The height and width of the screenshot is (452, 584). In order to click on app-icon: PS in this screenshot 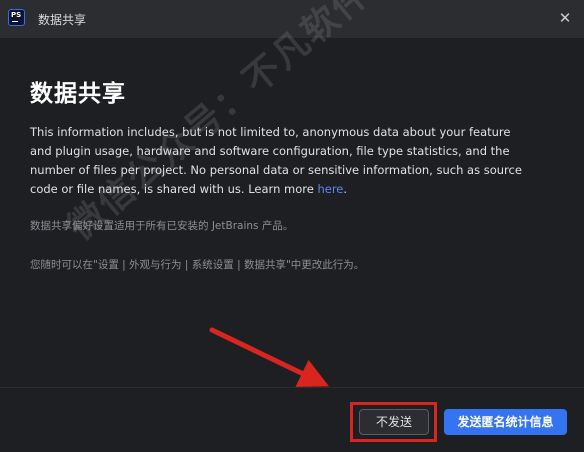, I will do `click(16, 17)`.